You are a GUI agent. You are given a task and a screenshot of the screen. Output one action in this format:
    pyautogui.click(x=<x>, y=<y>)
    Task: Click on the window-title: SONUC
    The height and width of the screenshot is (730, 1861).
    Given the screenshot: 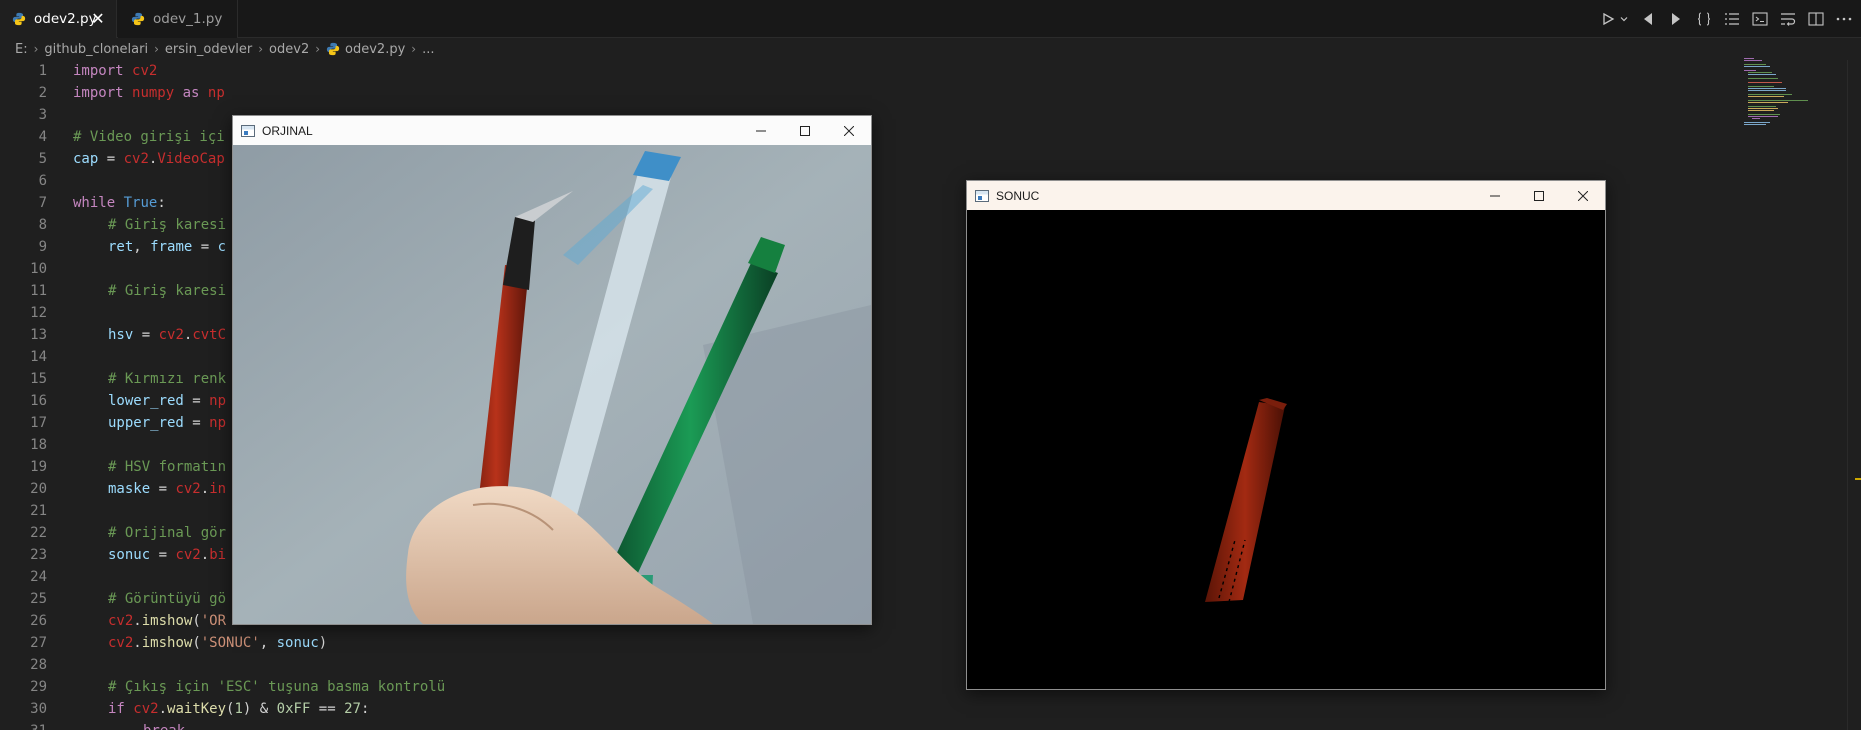 What is the action you would take?
    pyautogui.click(x=1018, y=195)
    